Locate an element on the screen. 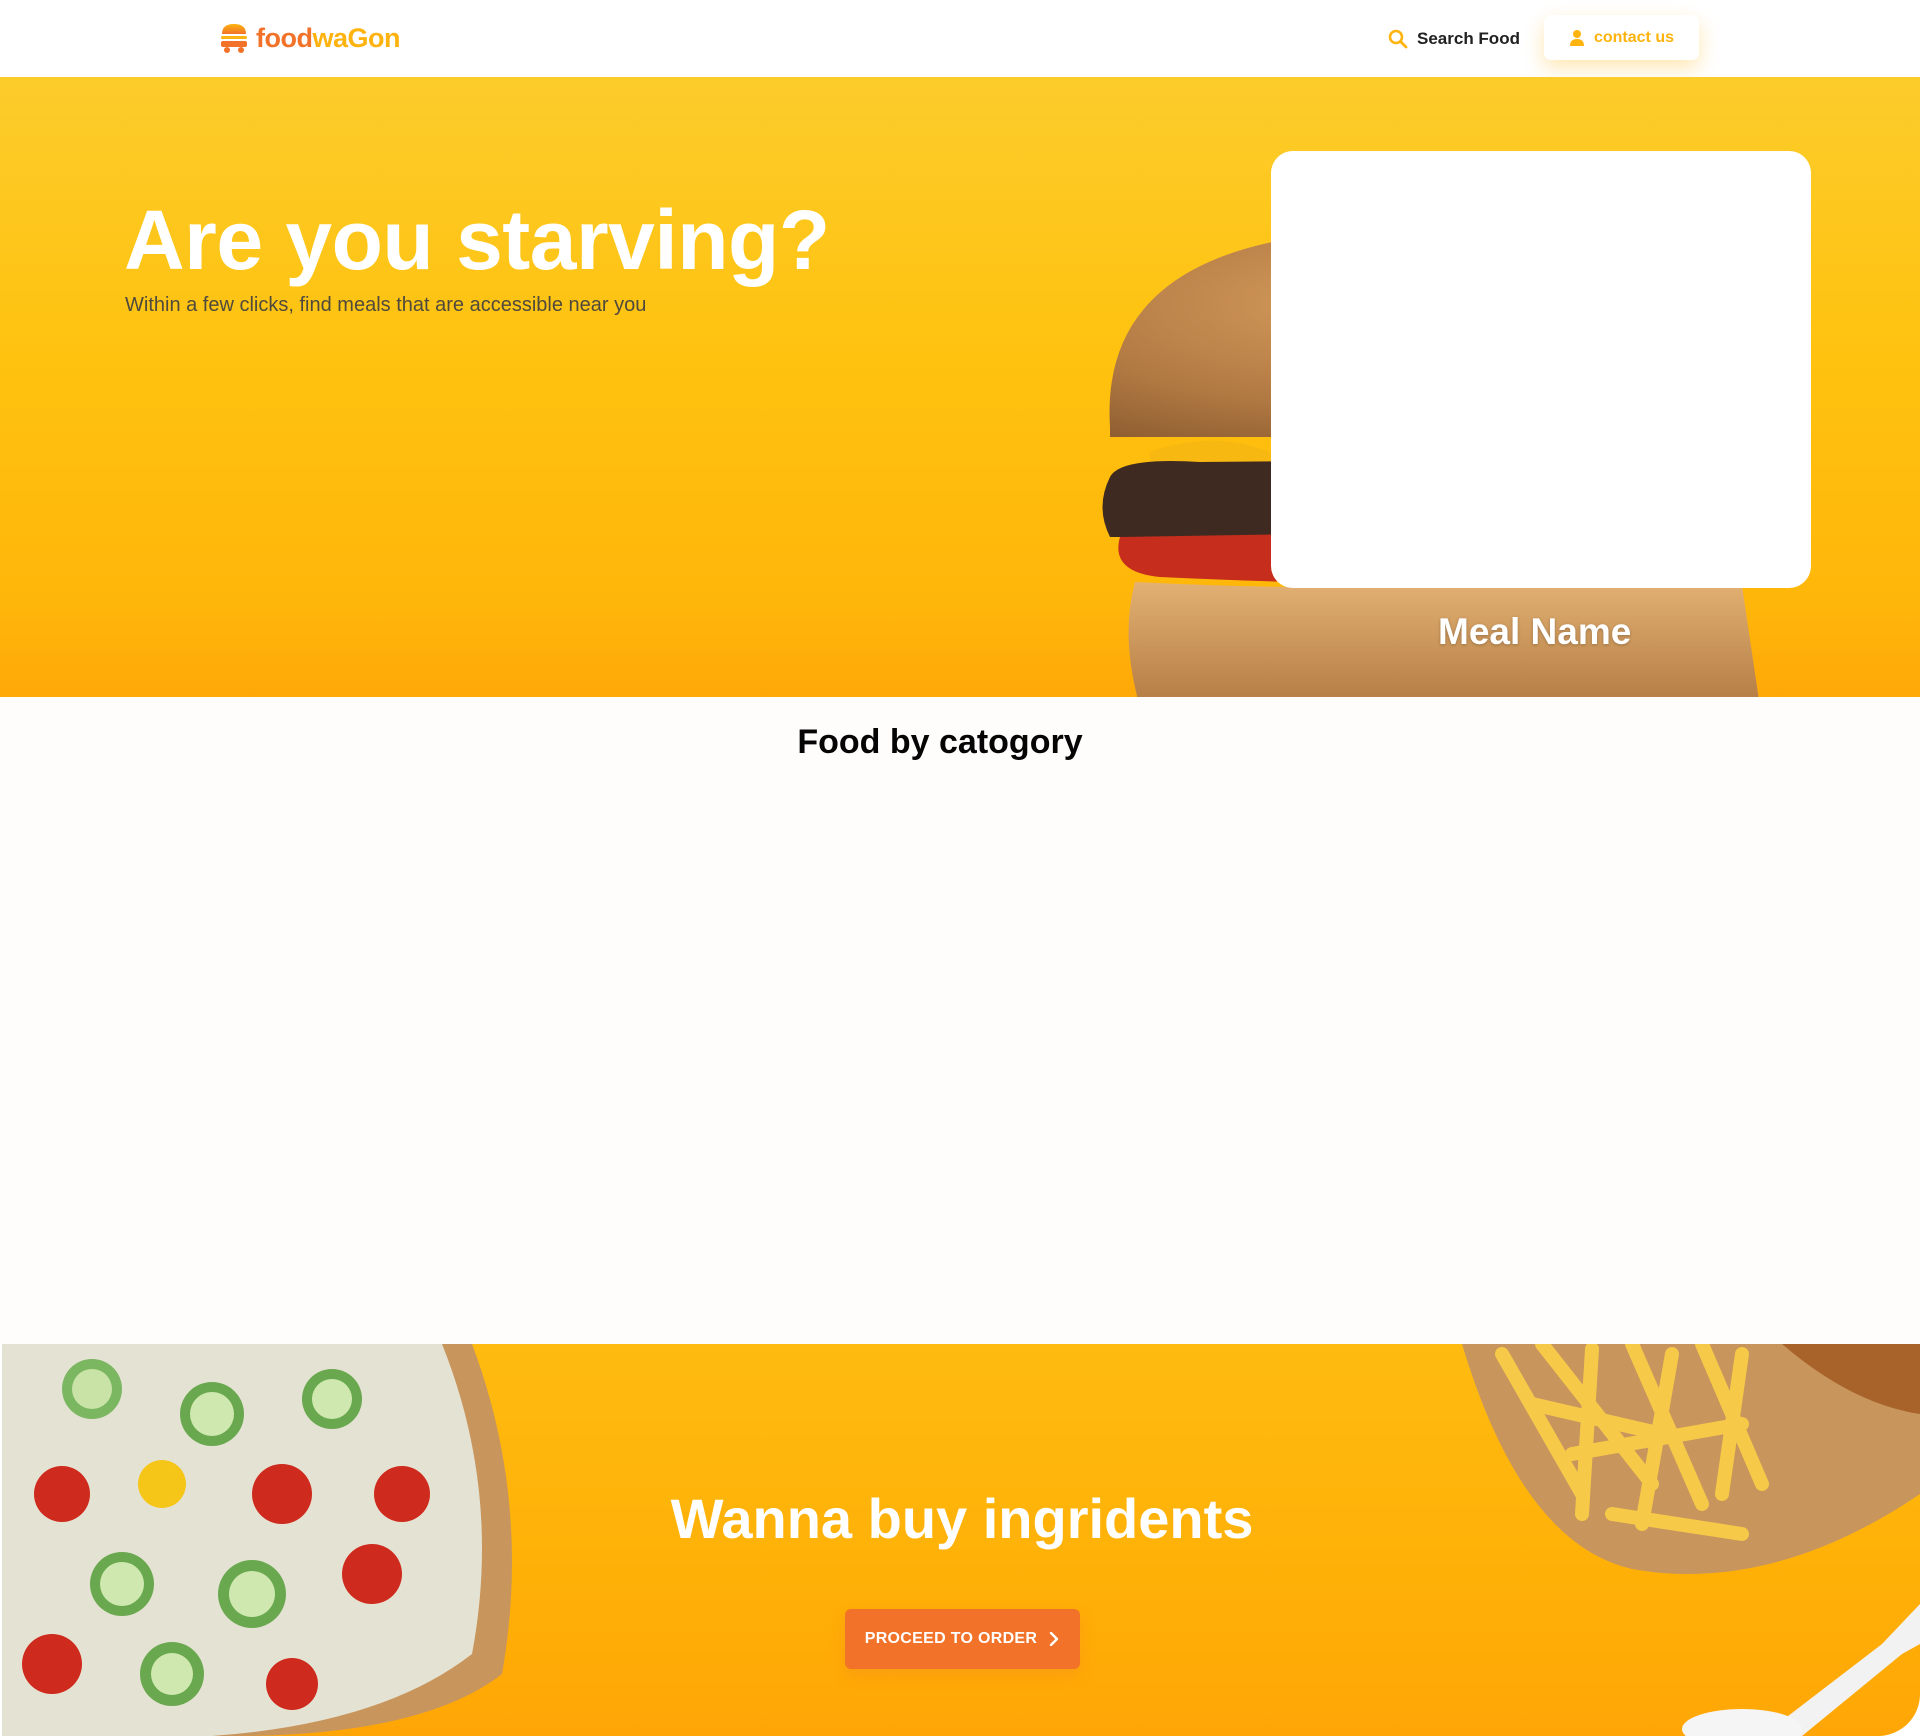 The image size is (1920, 1736). meal-card is located at coordinates (1541, 369).